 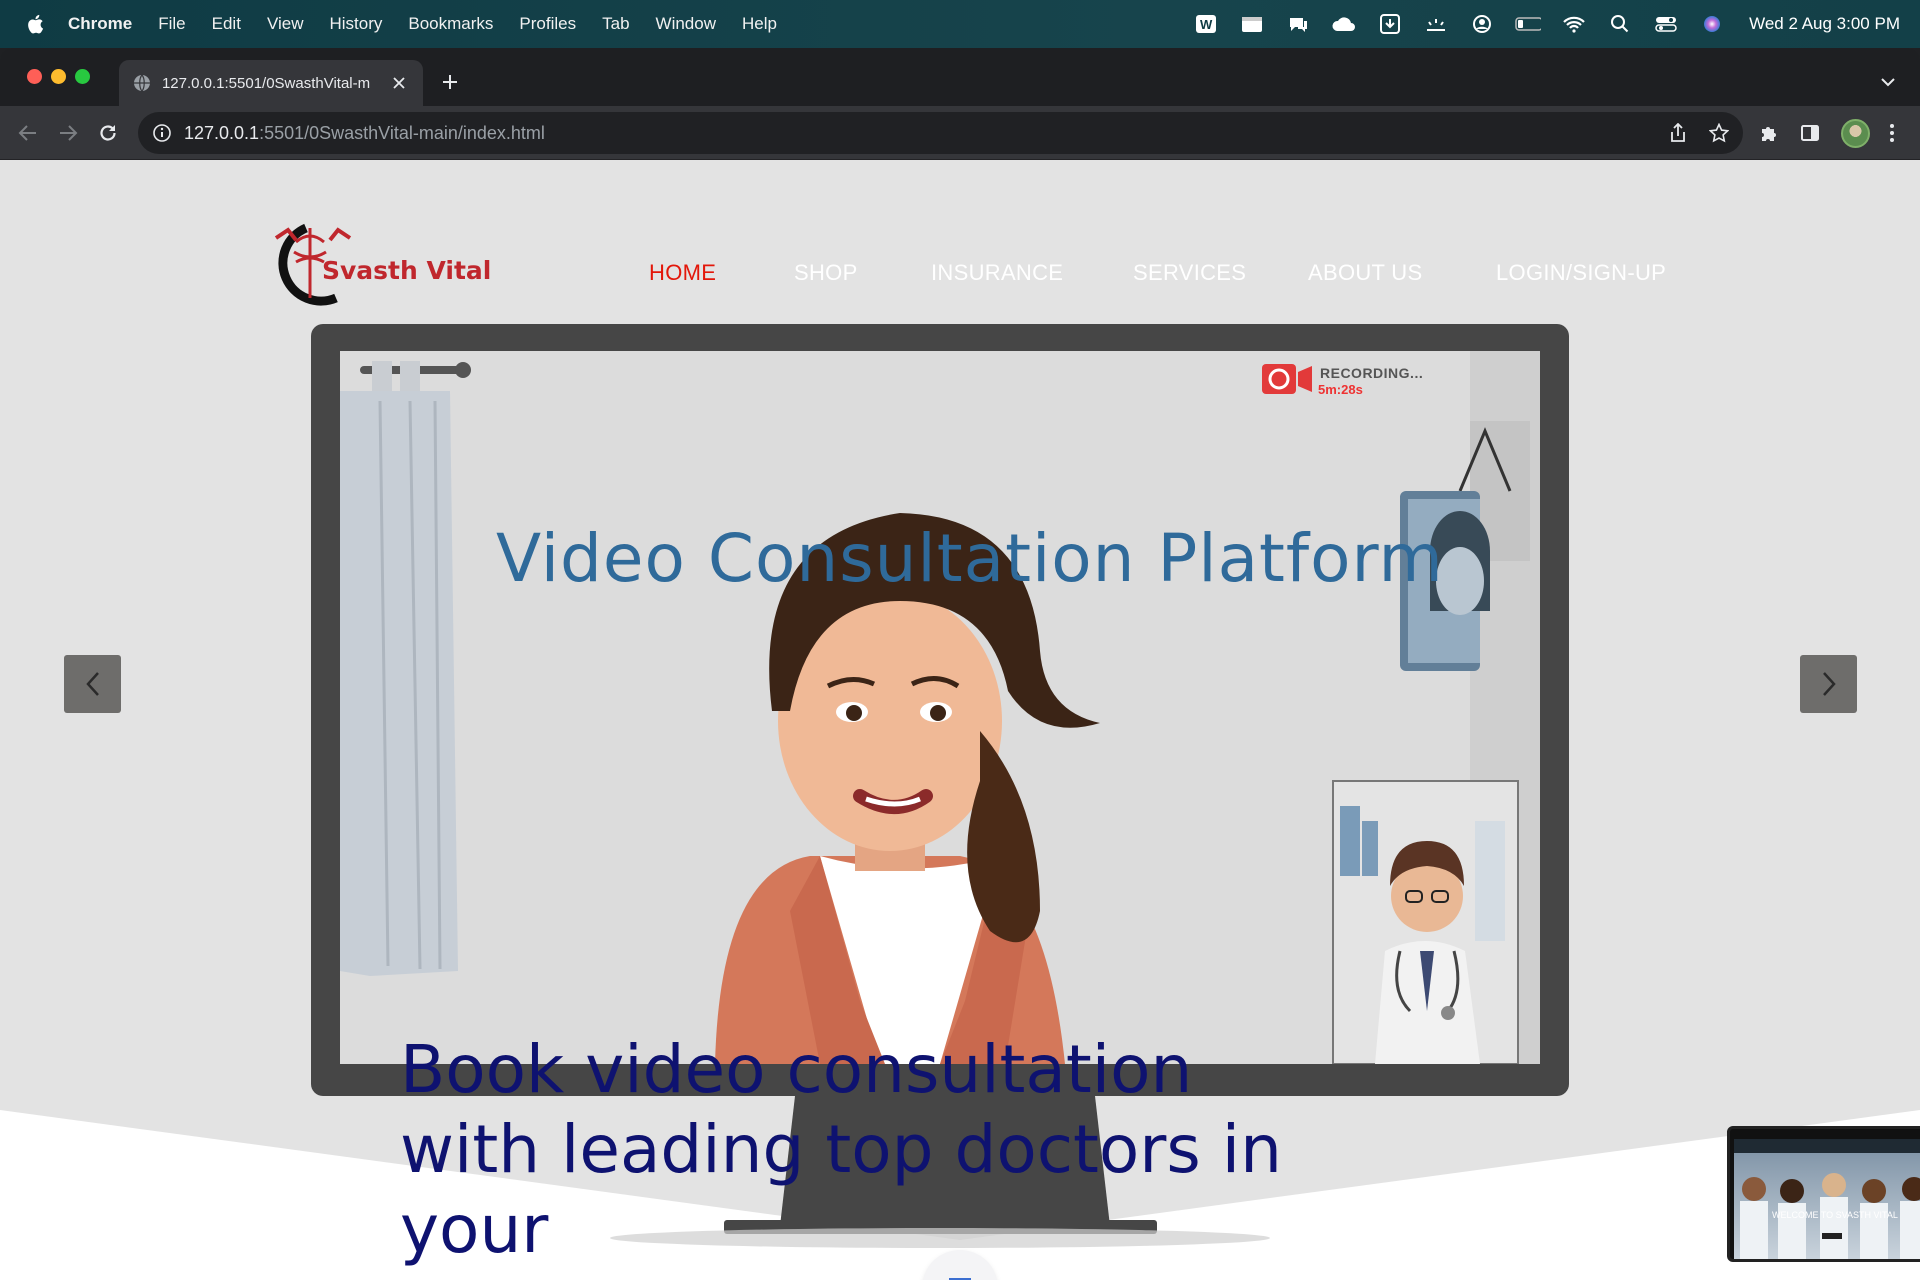 I want to click on pip-caption: WELCOME TO SVASTH VITAL, so click(x=1835, y=1215).